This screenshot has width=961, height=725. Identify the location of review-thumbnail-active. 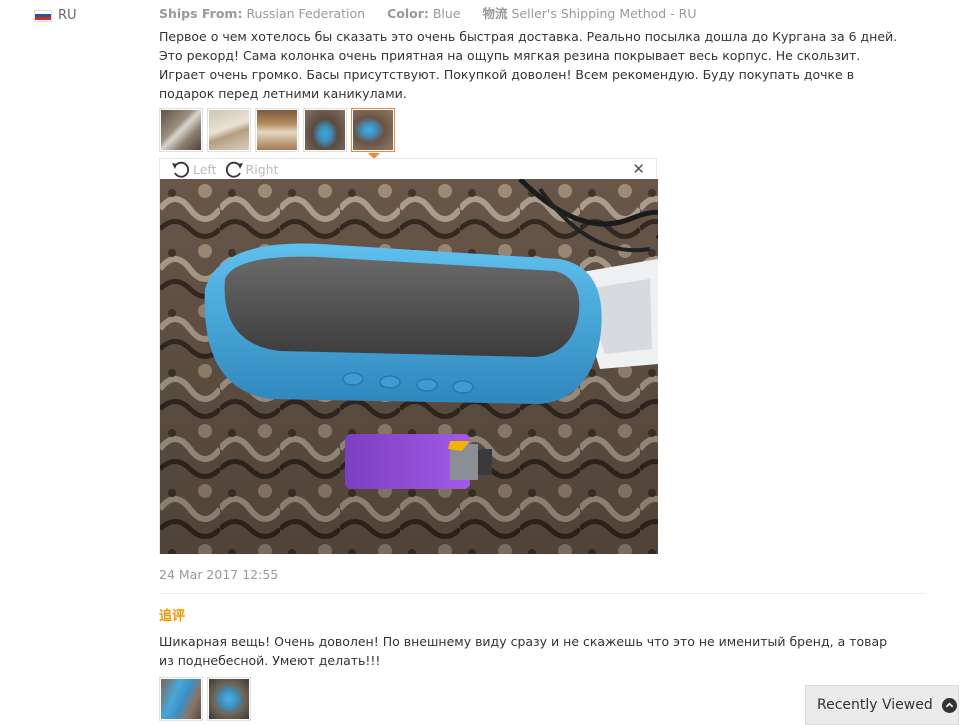
(373, 133).